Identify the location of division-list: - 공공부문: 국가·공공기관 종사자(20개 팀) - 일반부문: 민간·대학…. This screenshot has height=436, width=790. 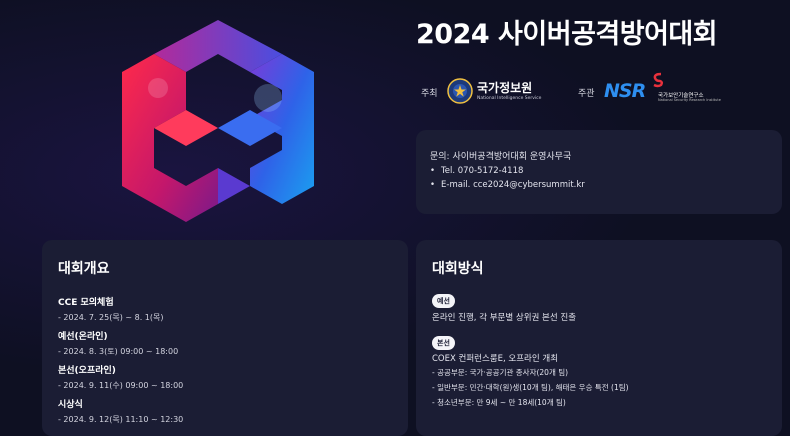
(530, 389).